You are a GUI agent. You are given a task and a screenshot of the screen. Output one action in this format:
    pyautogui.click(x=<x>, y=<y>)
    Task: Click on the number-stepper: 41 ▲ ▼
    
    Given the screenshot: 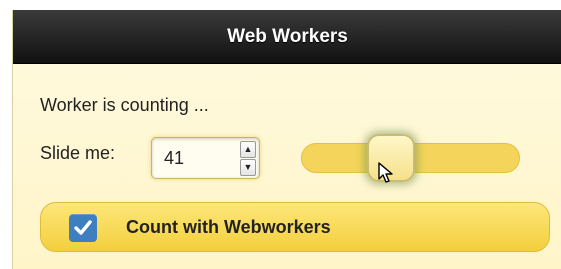 What is the action you would take?
    pyautogui.click(x=205, y=158)
    